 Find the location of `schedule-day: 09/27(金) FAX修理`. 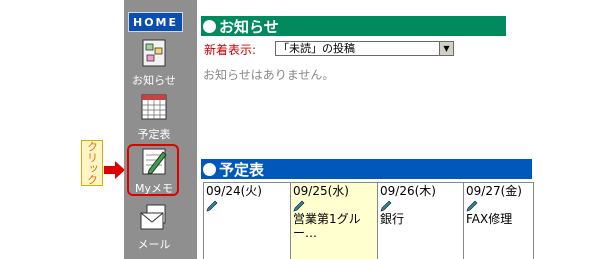

schedule-day: 09/27(金) FAX修理 is located at coordinates (499, 220).